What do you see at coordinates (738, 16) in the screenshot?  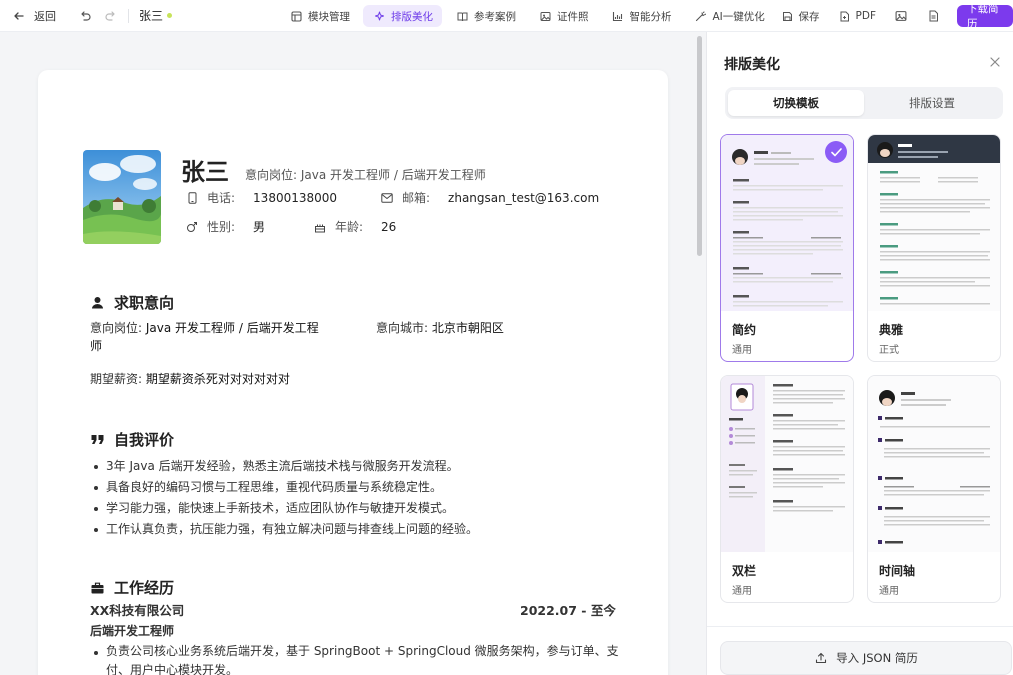 I see `nav-label: AI一键优化` at bounding box center [738, 16].